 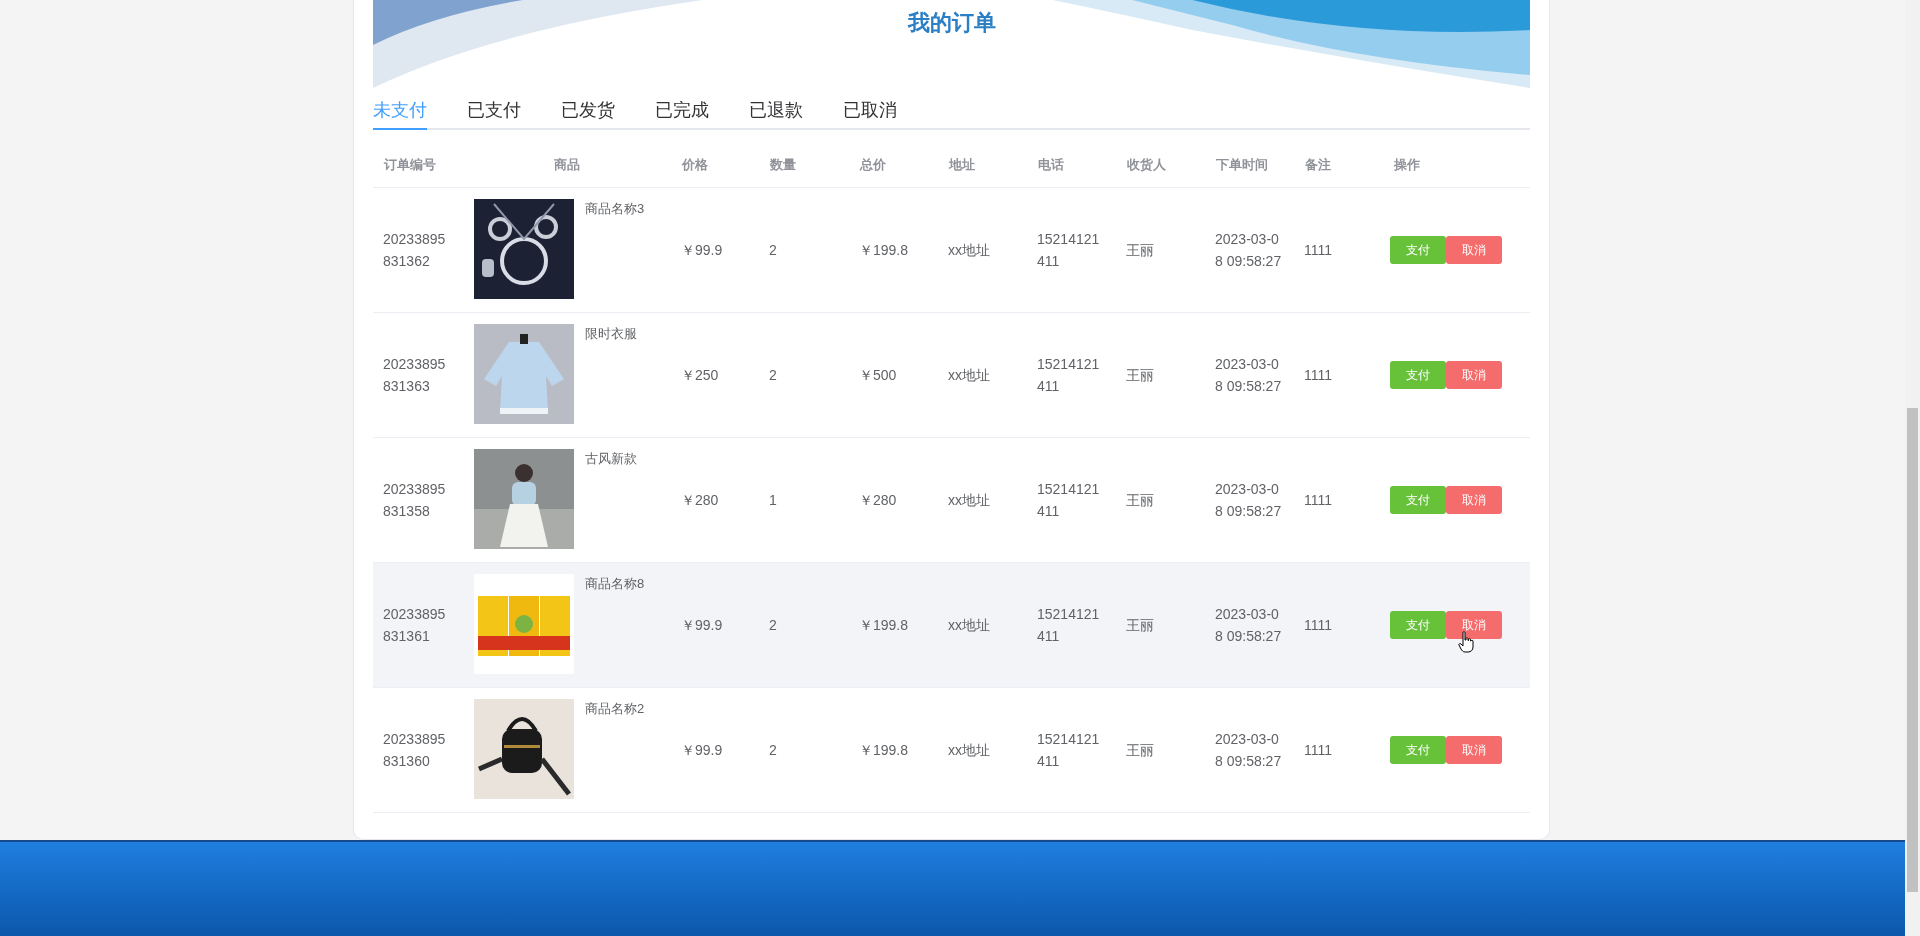 I want to click on page-title: 我的订单, so click(x=951, y=23).